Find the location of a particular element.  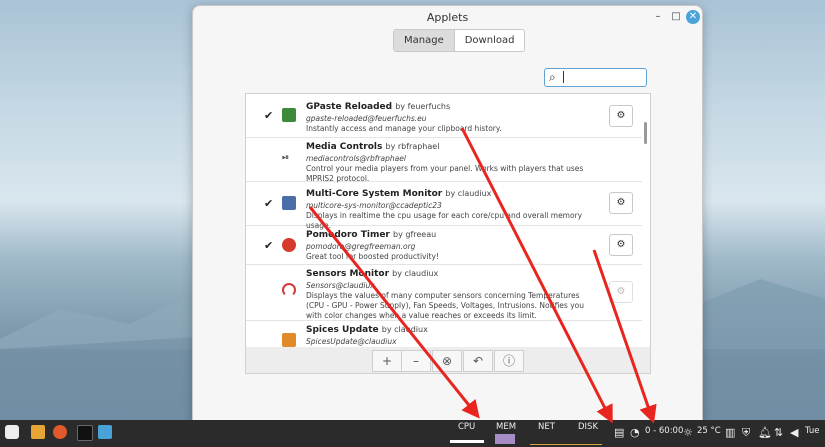

arrow-to-clipboard is located at coordinates (536, 275).